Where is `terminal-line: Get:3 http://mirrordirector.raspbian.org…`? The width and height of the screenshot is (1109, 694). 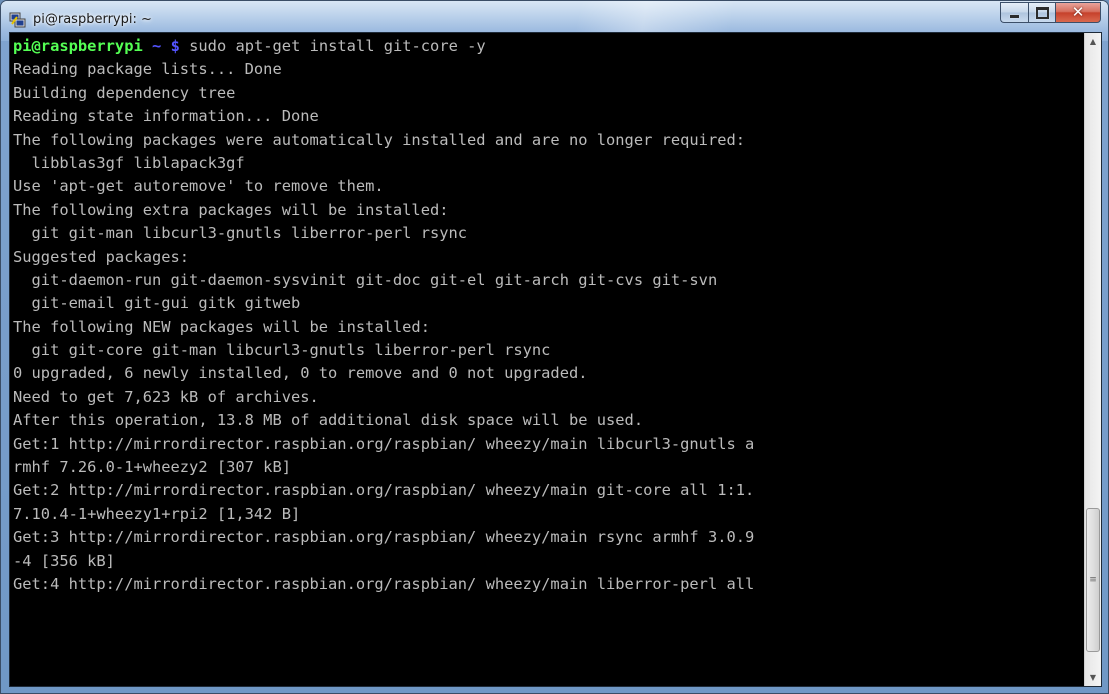
terminal-line: Get:3 http://mirrordirector.raspbian.org… is located at coordinates (384, 537).